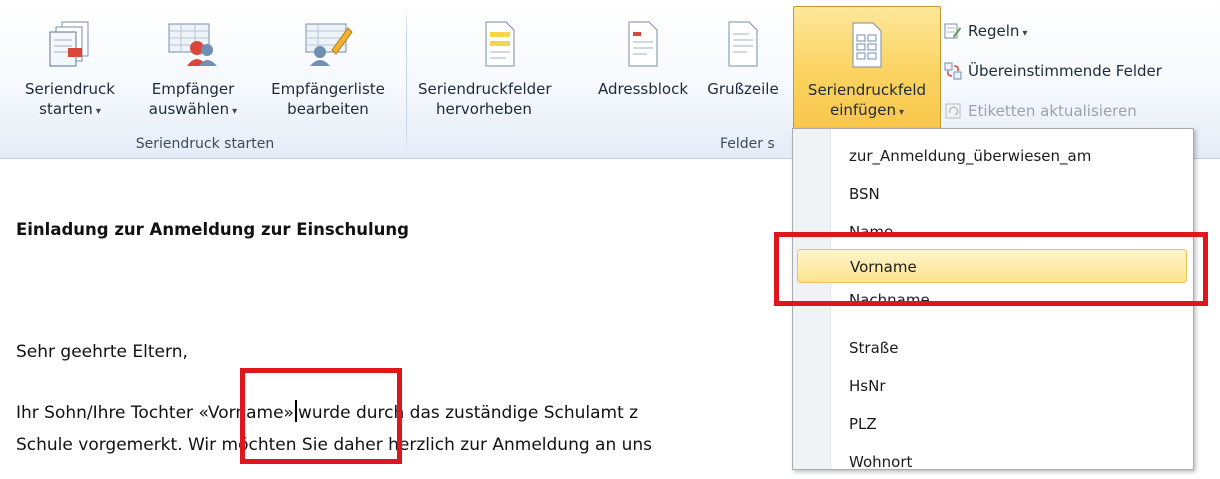  I want to click on menu-item-field: Straße, so click(1009, 348).